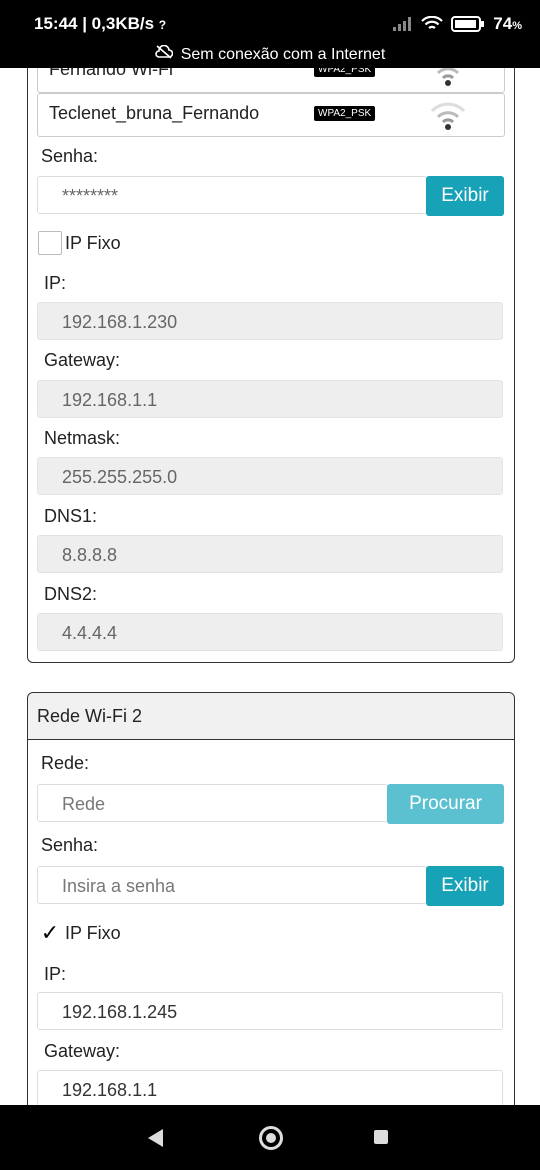 This screenshot has width=540, height=1170. I want to click on home-icon, so click(271, 1138).